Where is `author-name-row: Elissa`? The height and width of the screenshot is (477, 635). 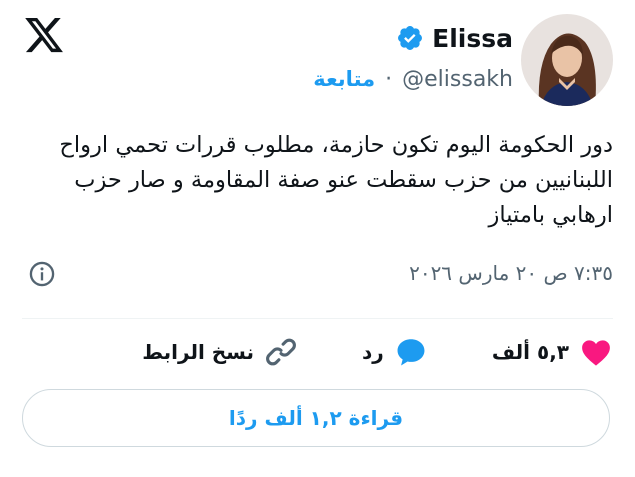
author-name-row: Elissa is located at coordinates (454, 38).